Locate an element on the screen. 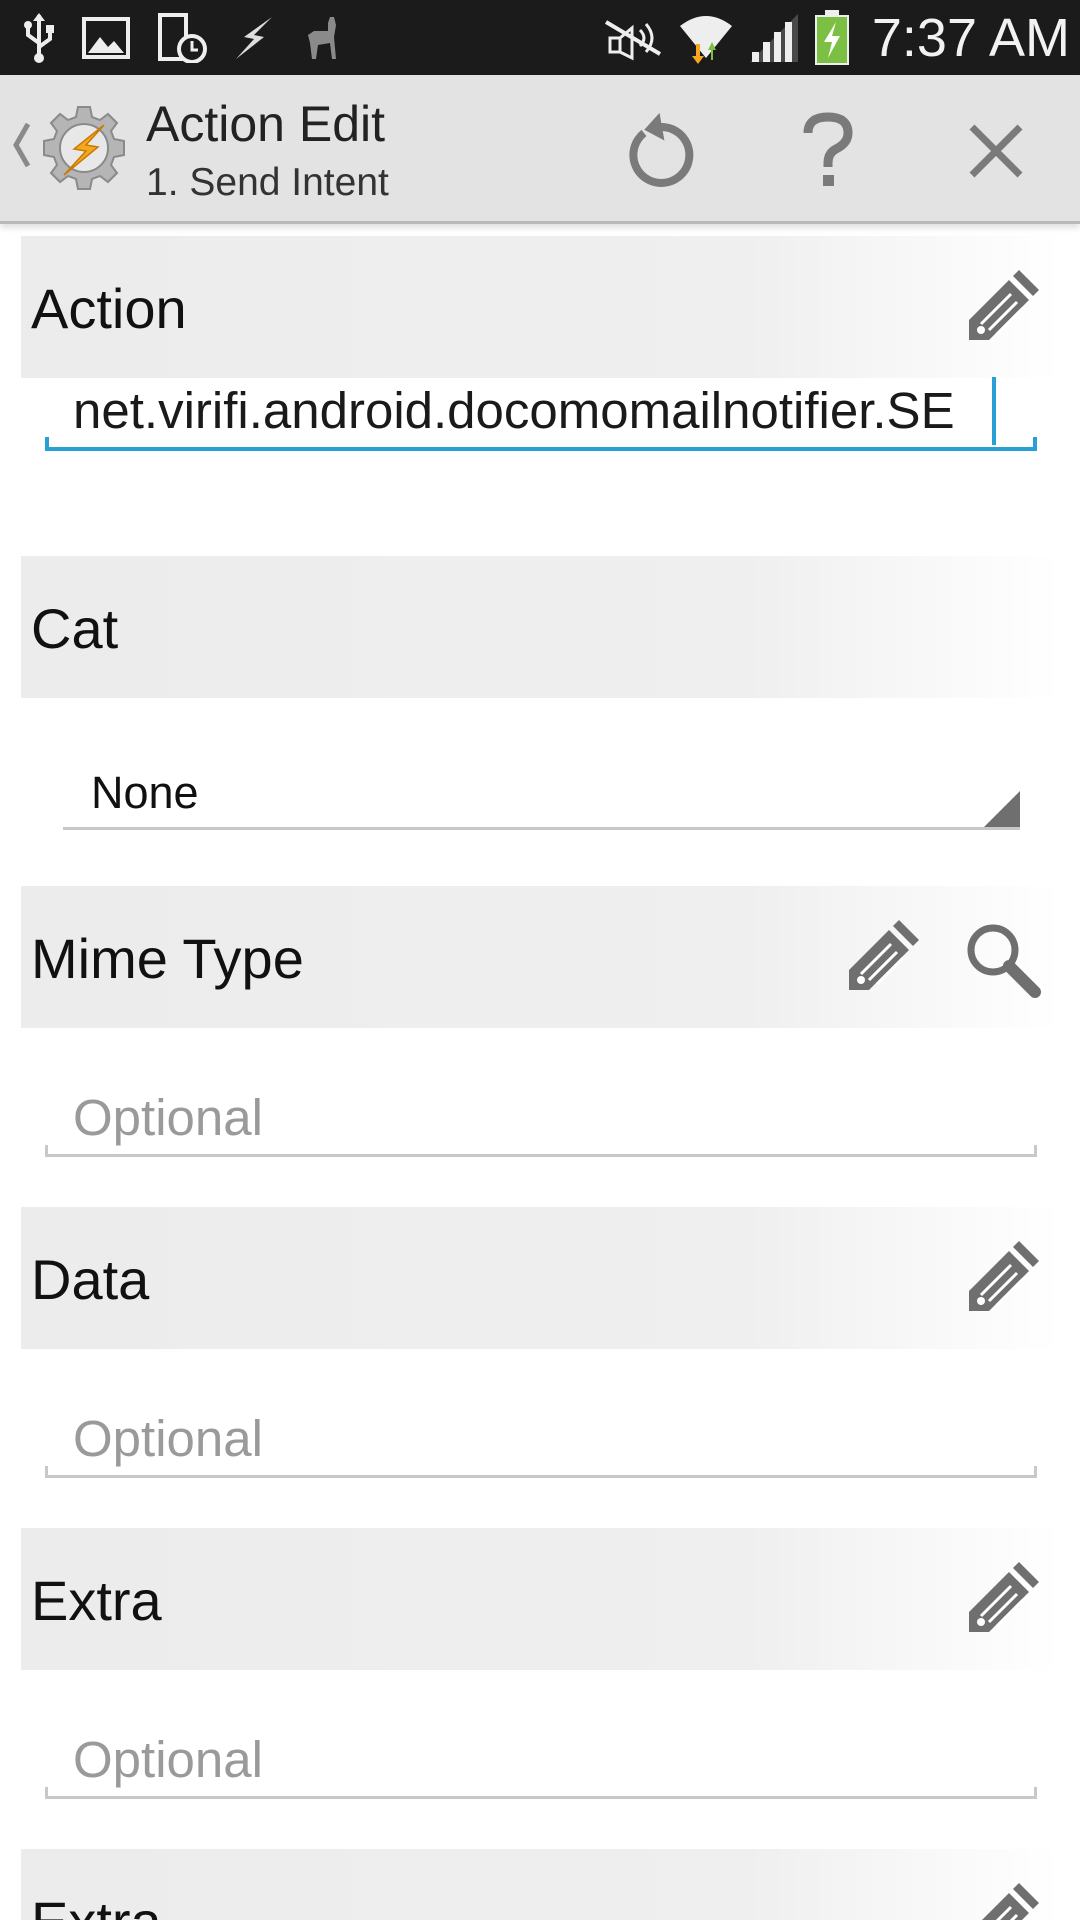 Image resolution: width=1080 pixels, height=1920 pixels. status-bar-system: 7:37 AM is located at coordinates (836, 38).